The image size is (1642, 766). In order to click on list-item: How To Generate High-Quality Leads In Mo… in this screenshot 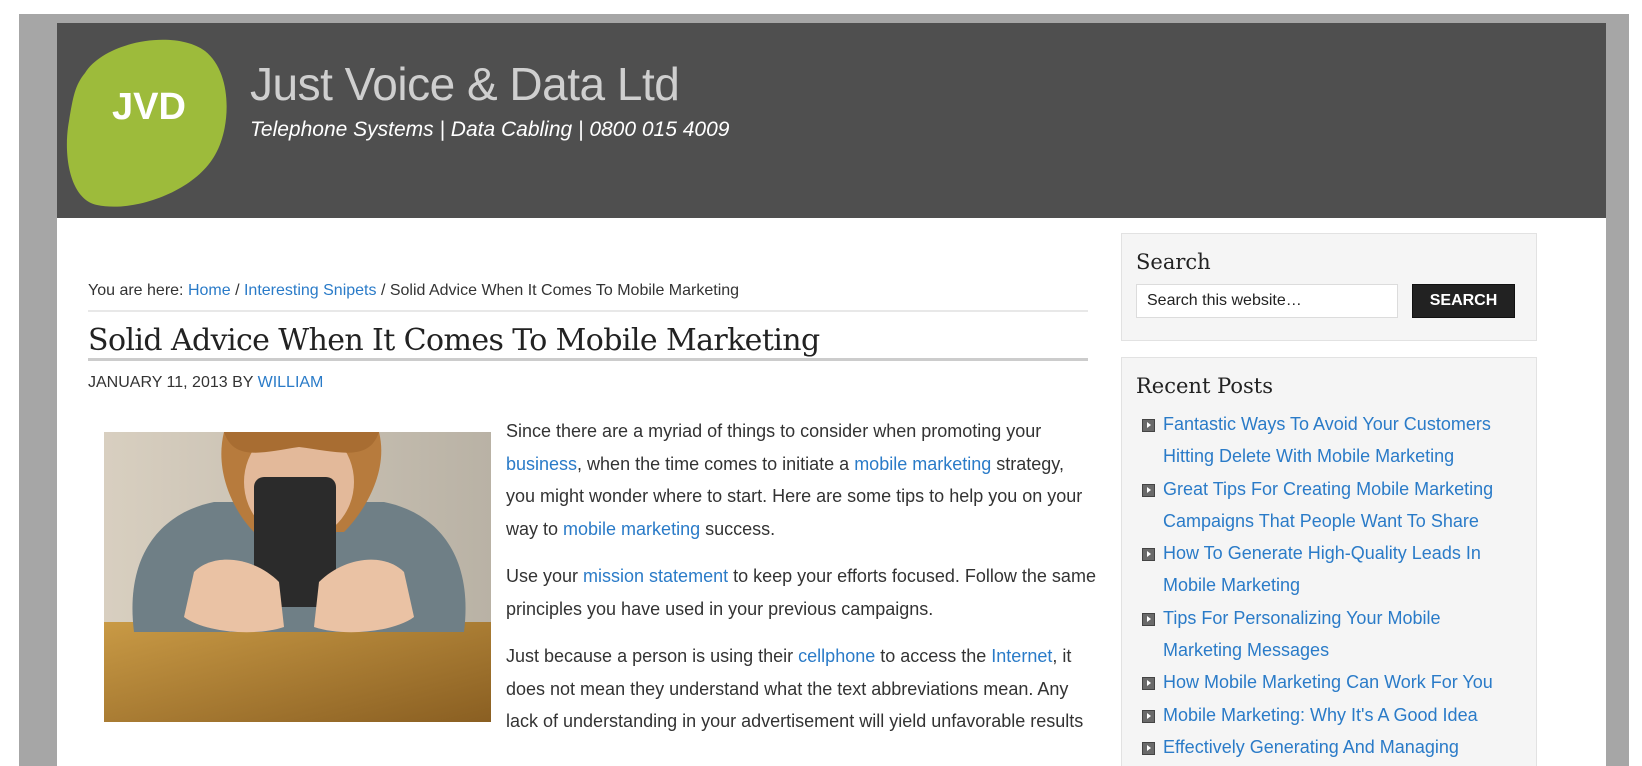, I will do `click(1329, 569)`.